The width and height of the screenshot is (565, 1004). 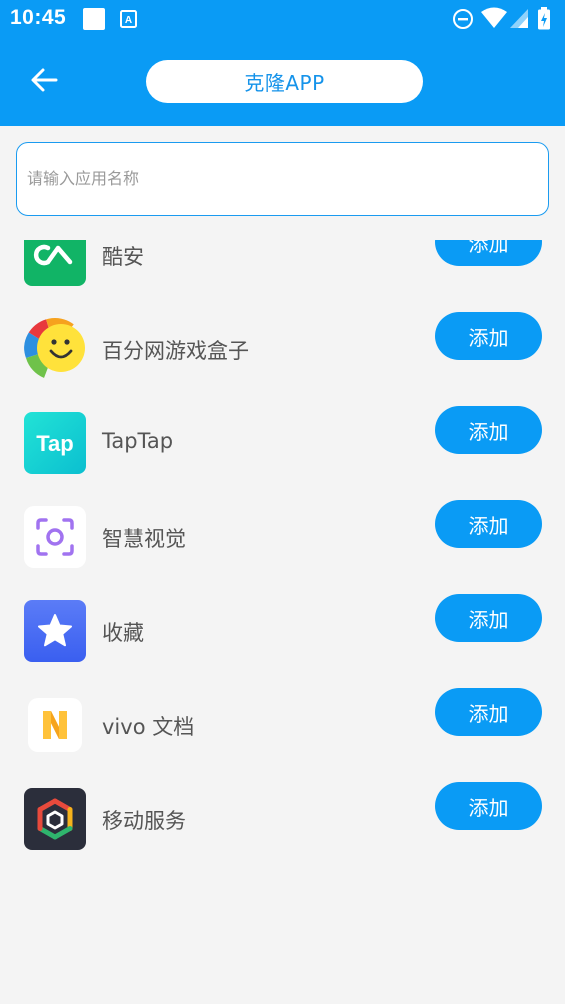 I want to click on app-name: 收藏, so click(x=123, y=633).